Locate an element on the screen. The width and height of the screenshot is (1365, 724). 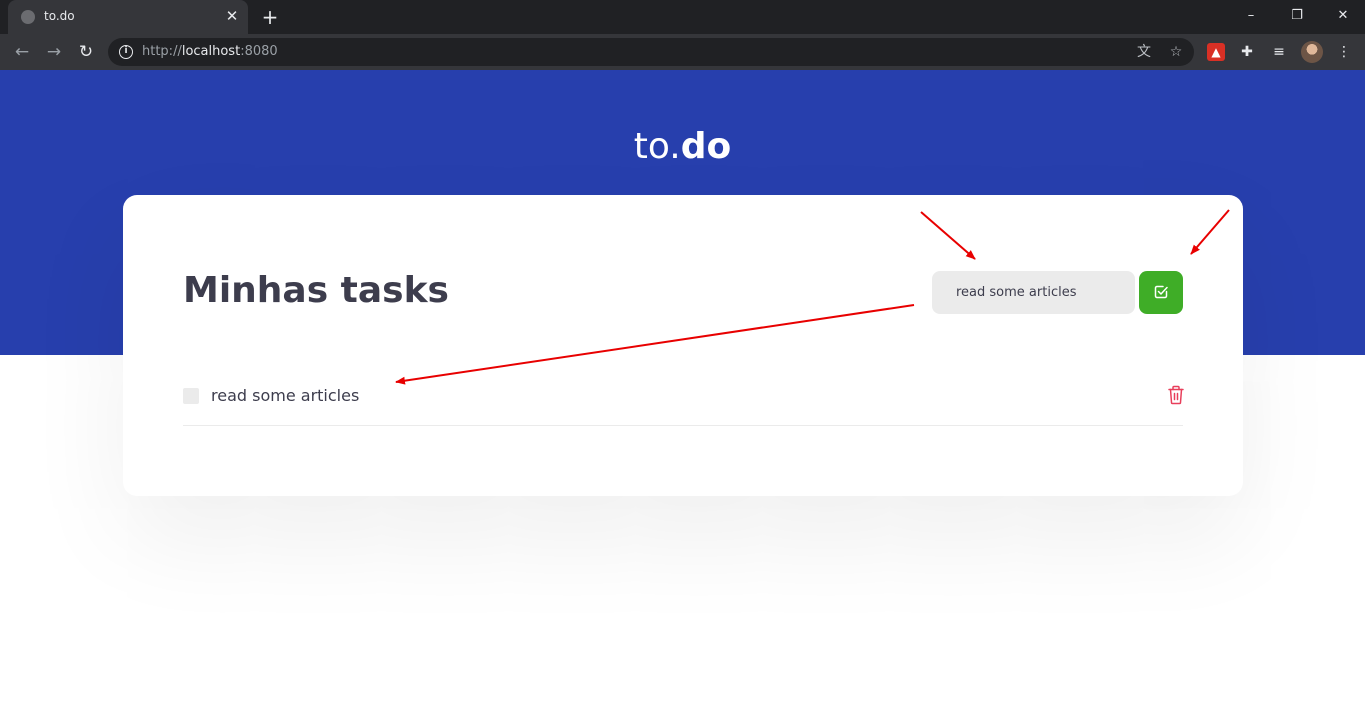
translate-icon: 文 is located at coordinates (1144, 52).